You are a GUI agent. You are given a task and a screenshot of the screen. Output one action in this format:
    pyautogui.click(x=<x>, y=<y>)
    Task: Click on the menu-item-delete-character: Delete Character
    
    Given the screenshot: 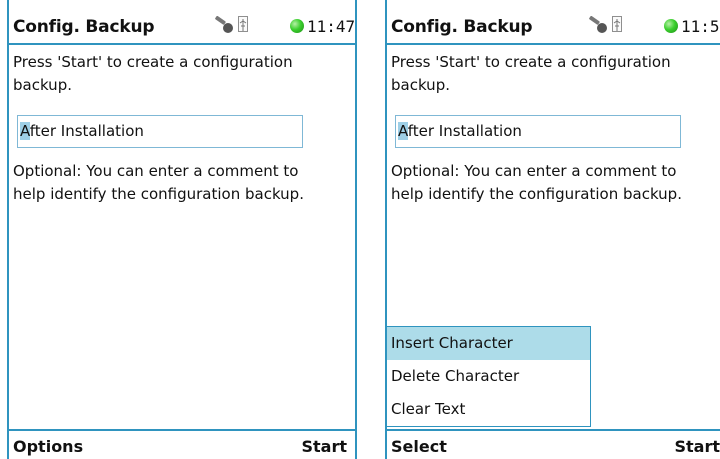 What is the action you would take?
    pyautogui.click(x=488, y=376)
    